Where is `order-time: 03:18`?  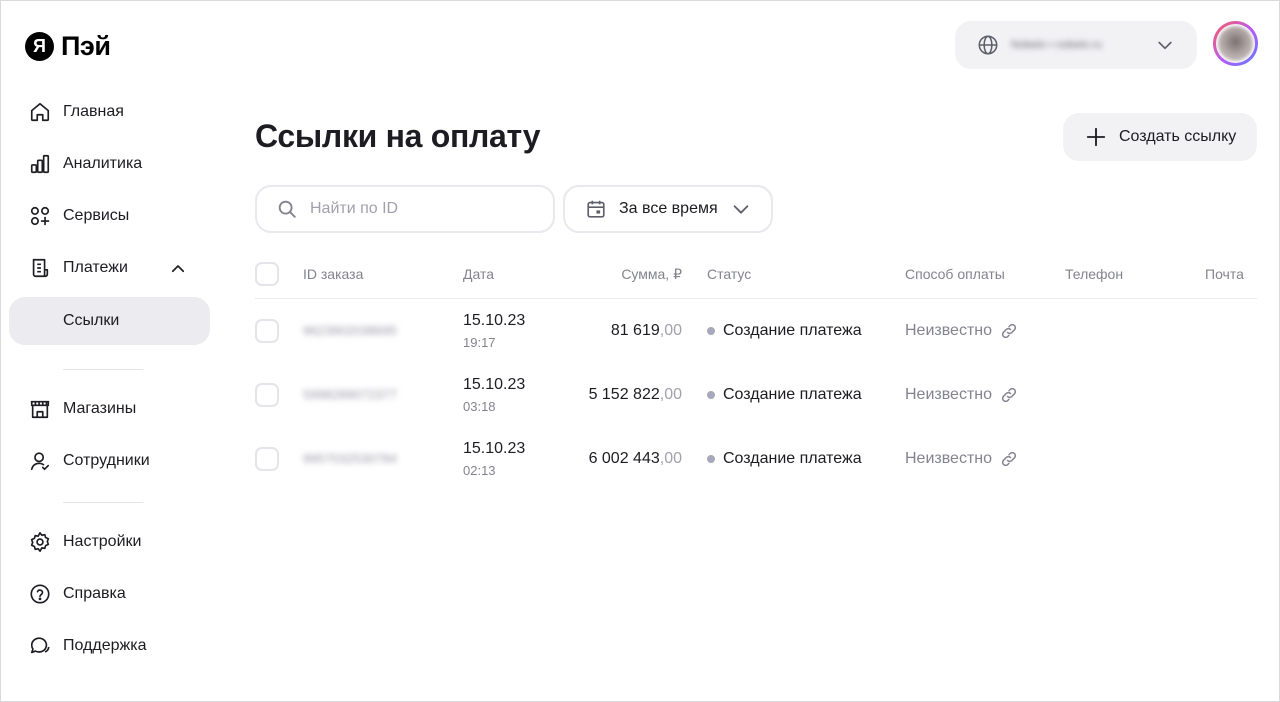
order-time: 03:18 is located at coordinates (479, 406).